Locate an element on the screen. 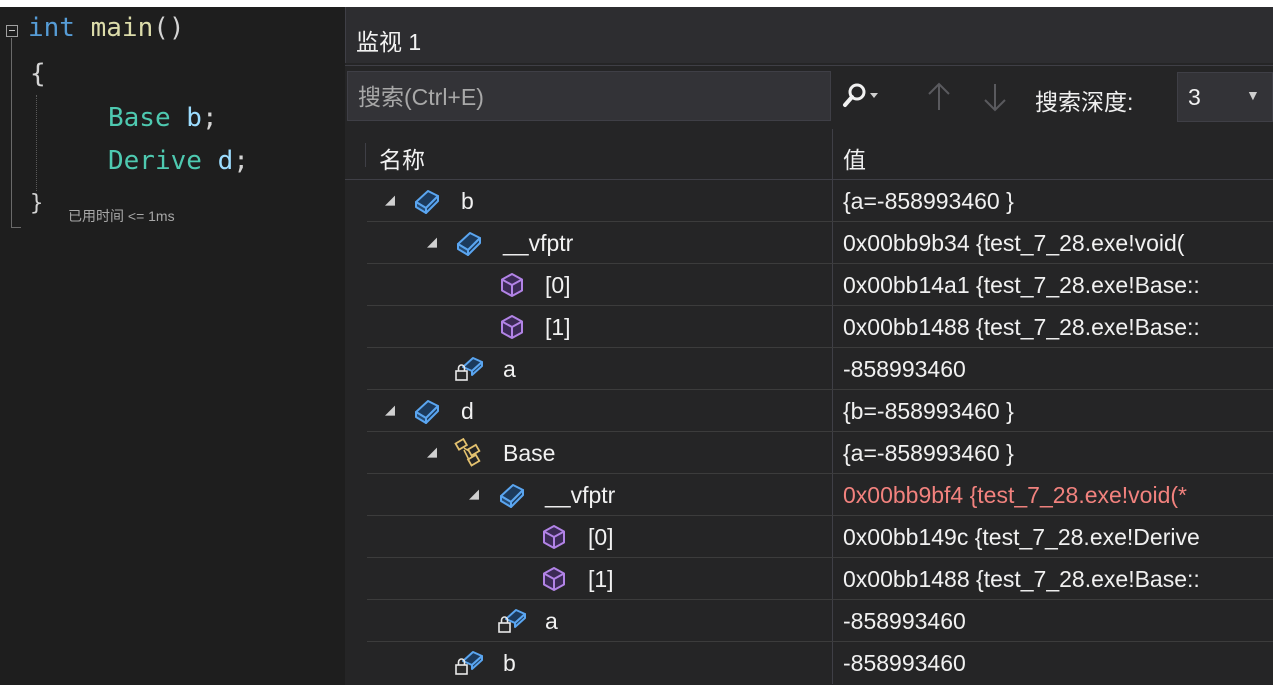 This screenshot has width=1273, height=685. fold-guide-end is located at coordinates (16, 227).